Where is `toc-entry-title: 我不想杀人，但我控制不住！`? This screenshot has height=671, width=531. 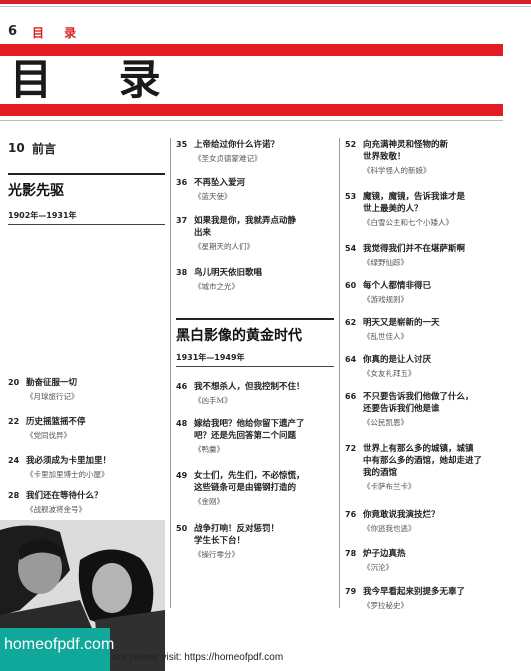
toc-entry-title: 我不想杀人，但我控制不住！ is located at coordinates (249, 387).